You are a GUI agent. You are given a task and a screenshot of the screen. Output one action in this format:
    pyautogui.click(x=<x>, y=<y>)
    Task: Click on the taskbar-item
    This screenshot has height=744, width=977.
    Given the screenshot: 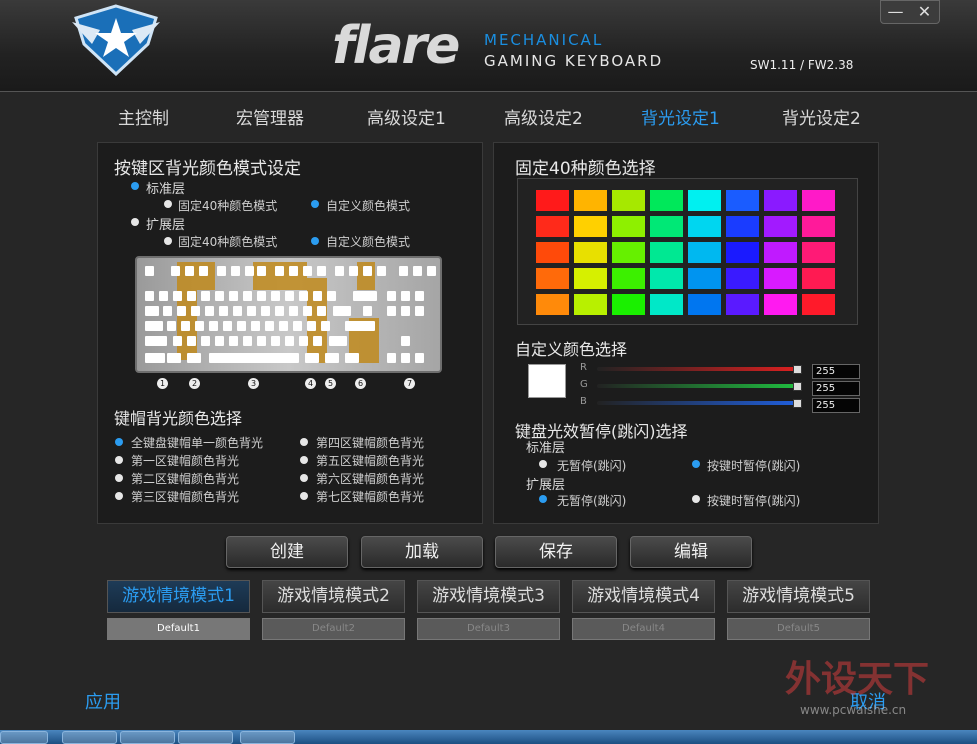 What is the action you would take?
    pyautogui.click(x=147, y=737)
    